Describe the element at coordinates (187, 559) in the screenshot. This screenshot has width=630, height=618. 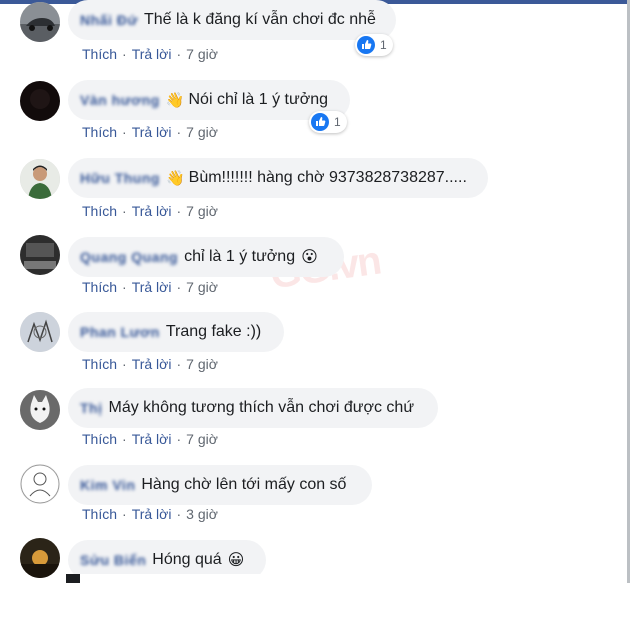
I see `comment-text: Hóng quá` at that location.